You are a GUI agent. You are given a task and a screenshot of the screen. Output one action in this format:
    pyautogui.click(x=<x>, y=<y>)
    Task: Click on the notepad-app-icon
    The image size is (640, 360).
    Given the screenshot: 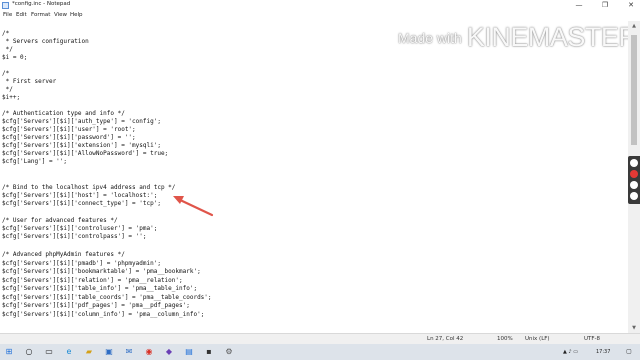 What is the action you would take?
    pyautogui.click(x=5, y=5)
    